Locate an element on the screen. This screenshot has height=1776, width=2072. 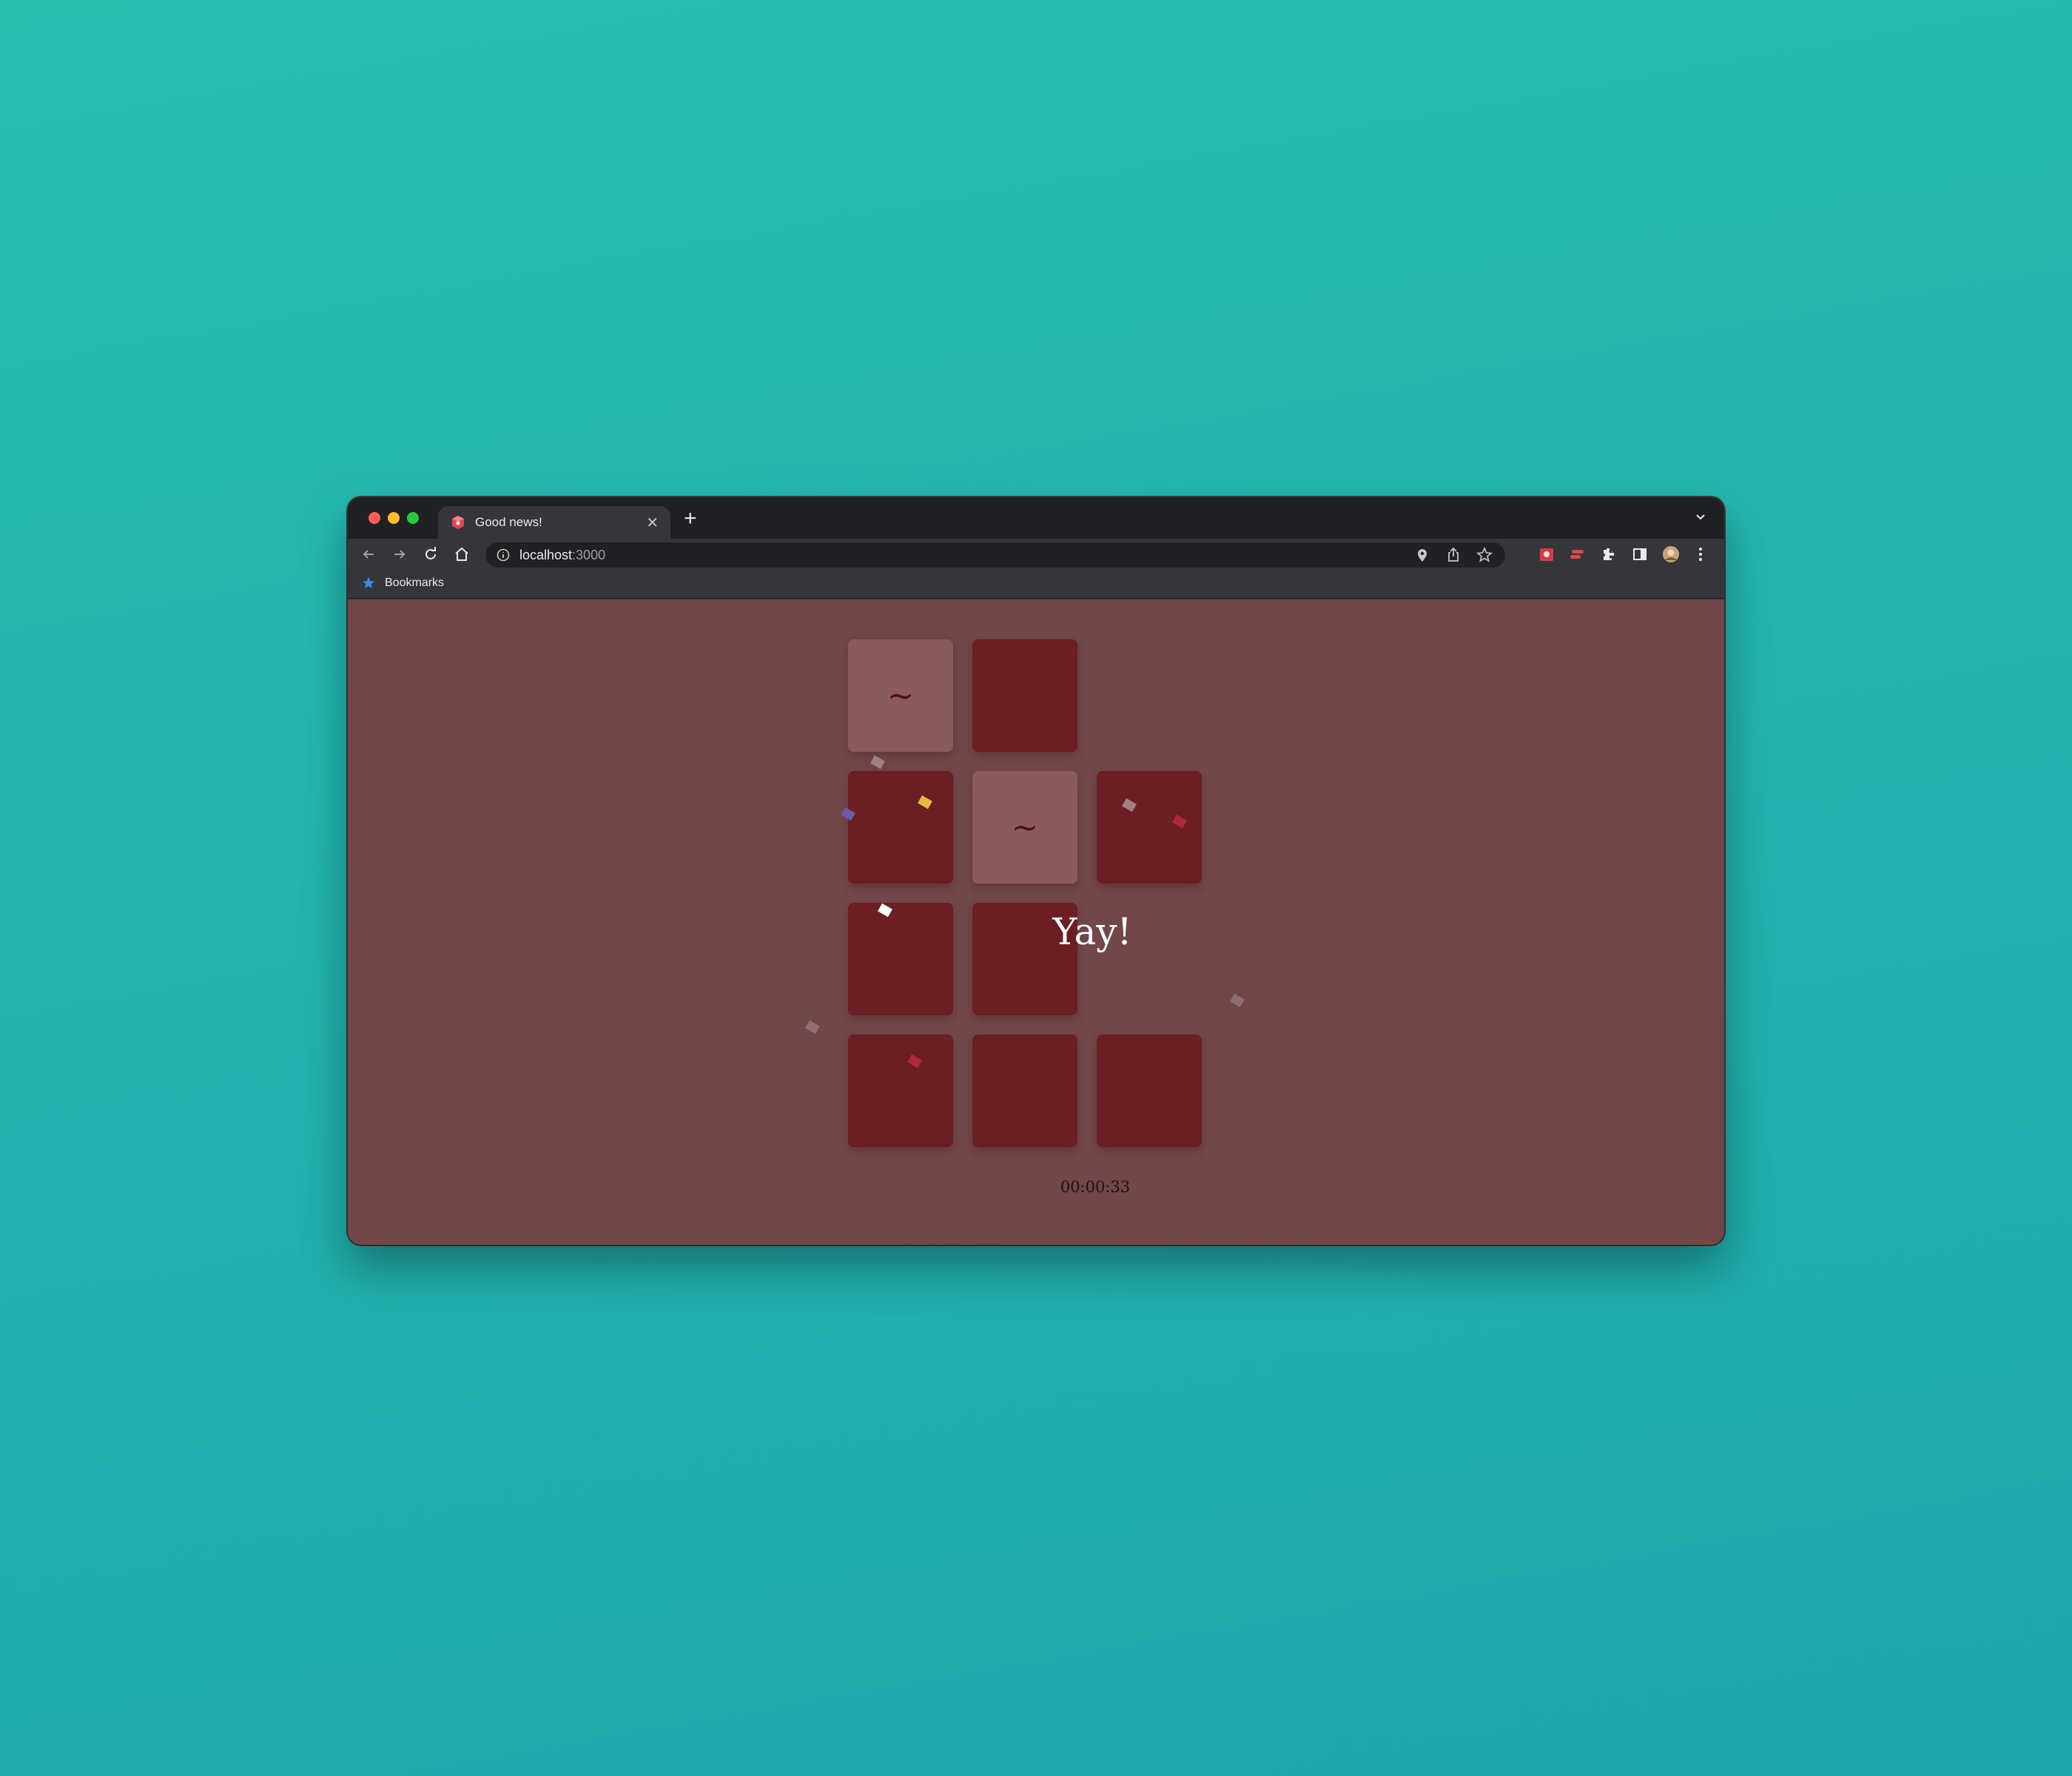
bookmarks-folder: Bookmarks is located at coordinates (402, 583).